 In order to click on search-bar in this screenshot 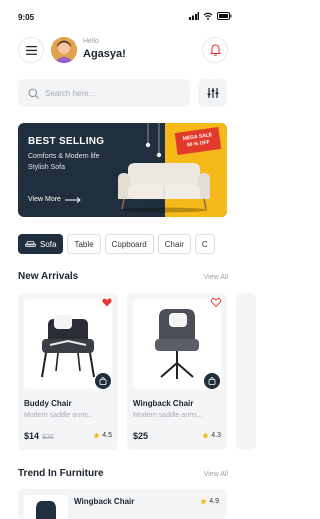, I will do `click(104, 93)`.